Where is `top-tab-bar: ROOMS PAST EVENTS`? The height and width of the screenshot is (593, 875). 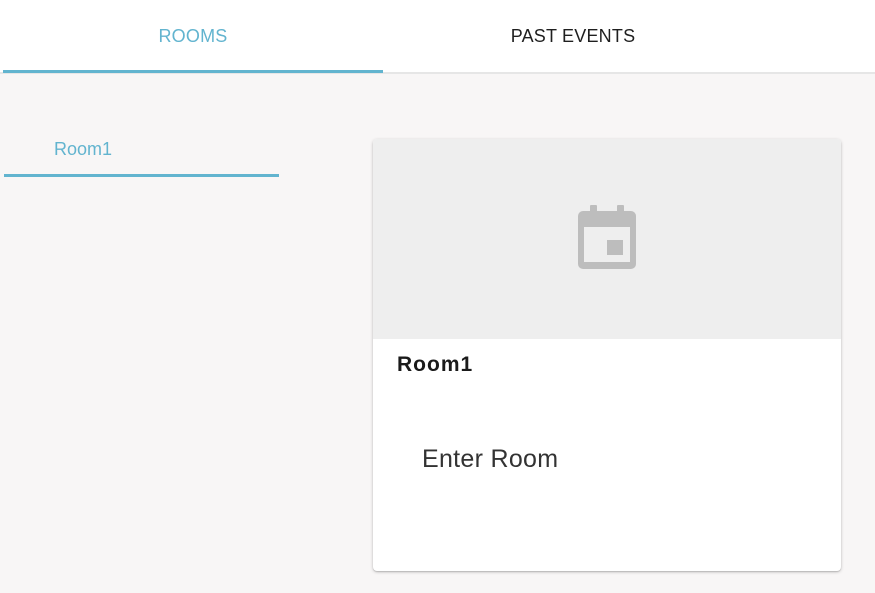 top-tab-bar: ROOMS PAST EVENTS is located at coordinates (437, 37).